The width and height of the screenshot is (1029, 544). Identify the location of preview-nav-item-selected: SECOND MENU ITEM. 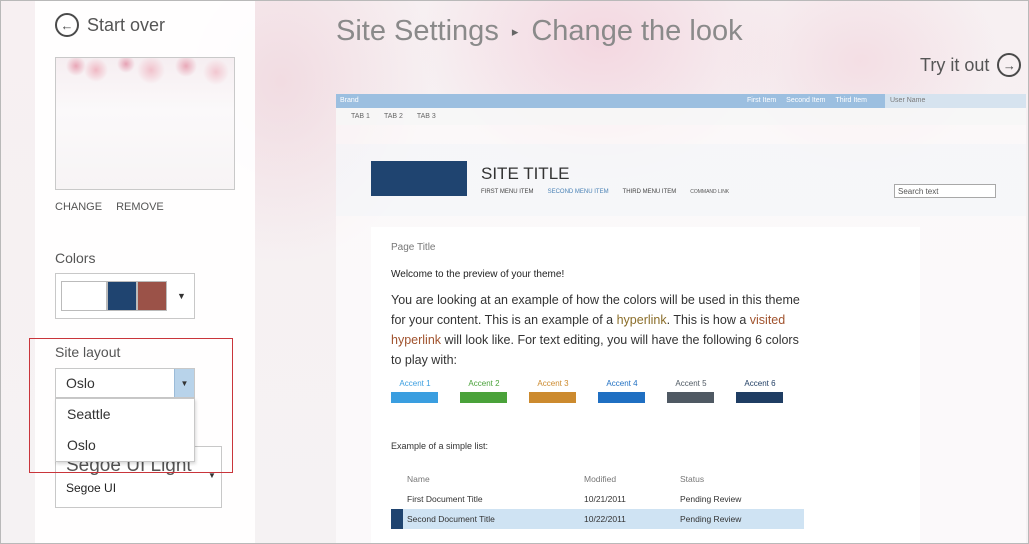
(578, 192).